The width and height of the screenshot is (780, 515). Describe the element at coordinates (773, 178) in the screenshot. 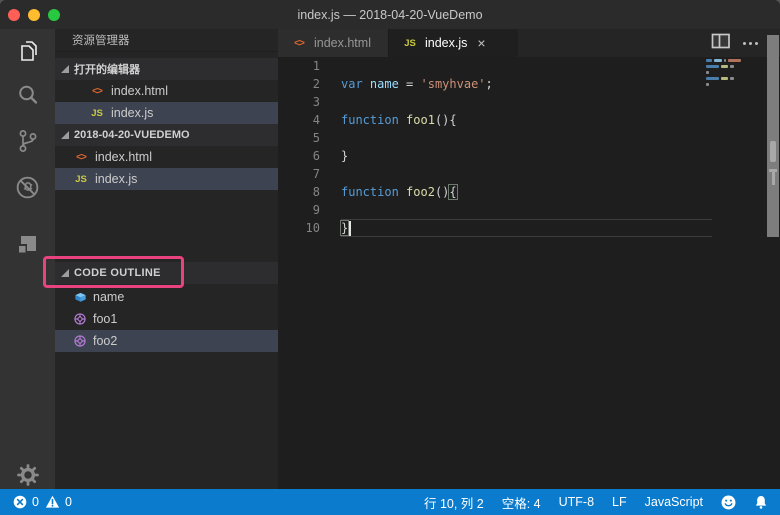

I see `scrollbar-mark` at that location.